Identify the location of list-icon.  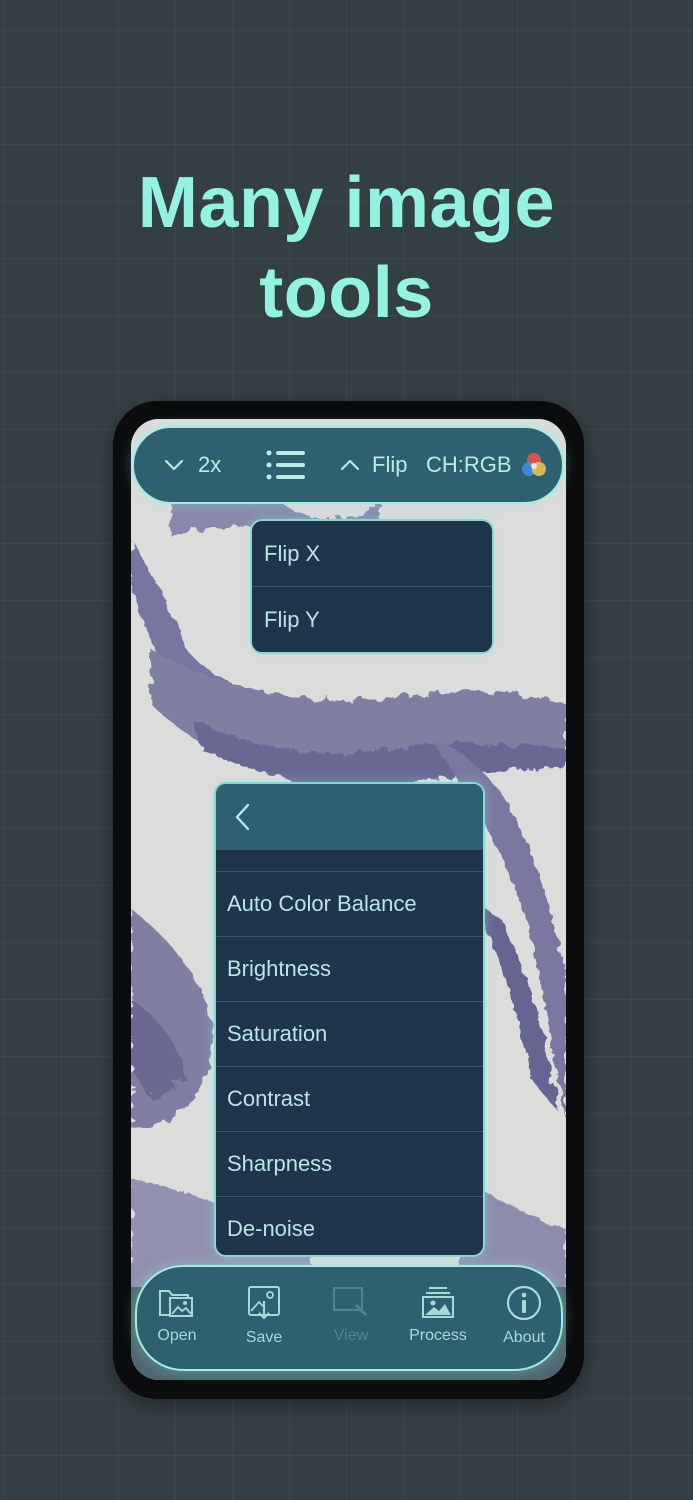
(285, 465).